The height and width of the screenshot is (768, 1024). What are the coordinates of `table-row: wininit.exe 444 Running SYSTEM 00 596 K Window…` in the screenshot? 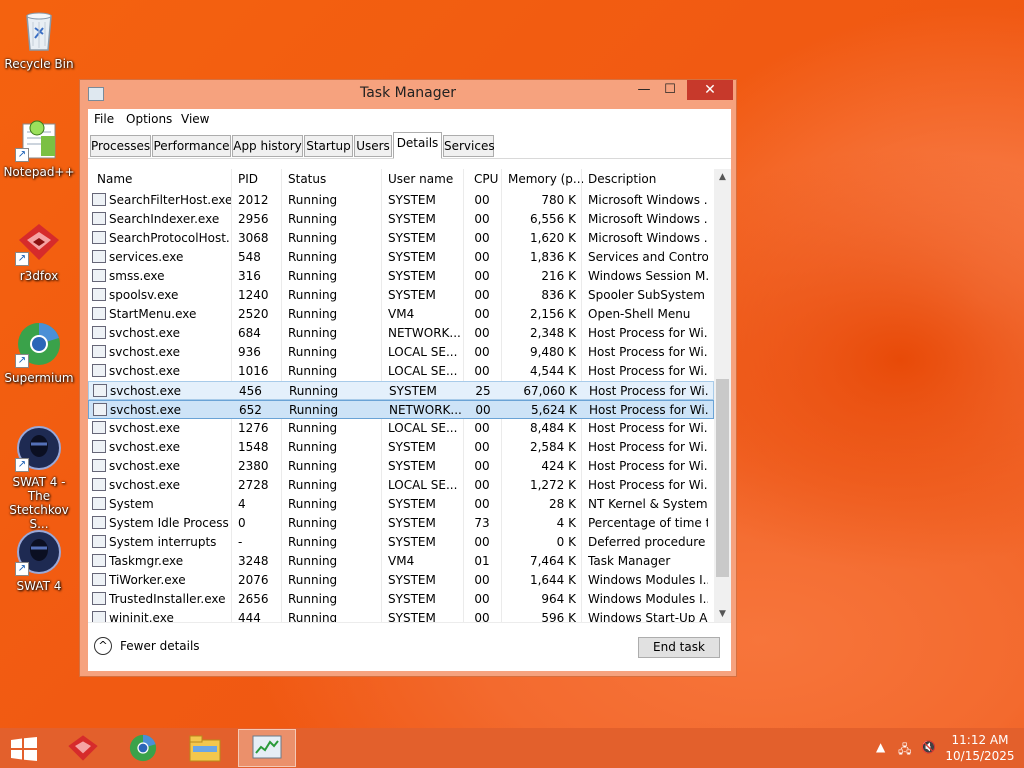 It's located at (401, 616).